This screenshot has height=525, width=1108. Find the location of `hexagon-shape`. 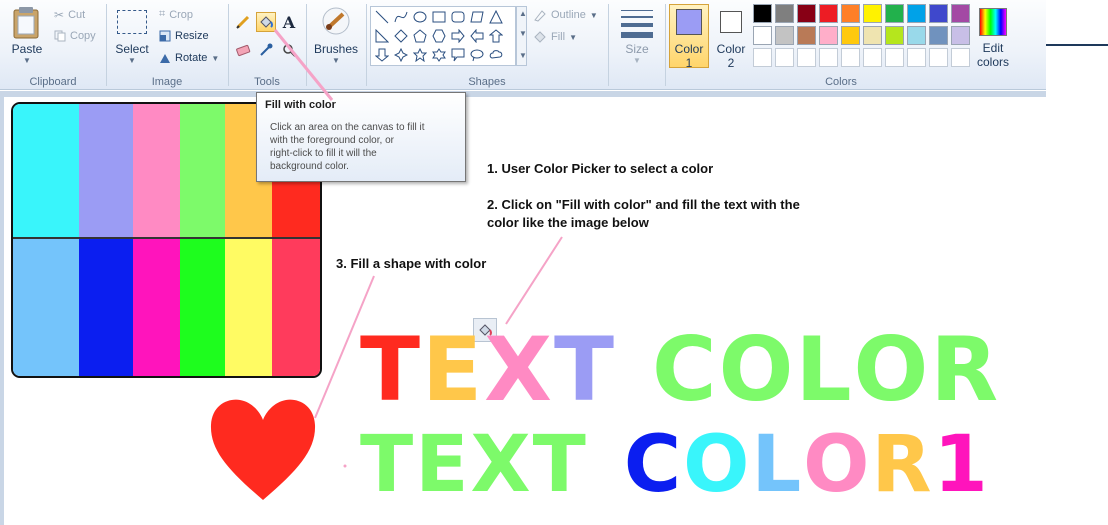

hexagon-shape is located at coordinates (439, 36).